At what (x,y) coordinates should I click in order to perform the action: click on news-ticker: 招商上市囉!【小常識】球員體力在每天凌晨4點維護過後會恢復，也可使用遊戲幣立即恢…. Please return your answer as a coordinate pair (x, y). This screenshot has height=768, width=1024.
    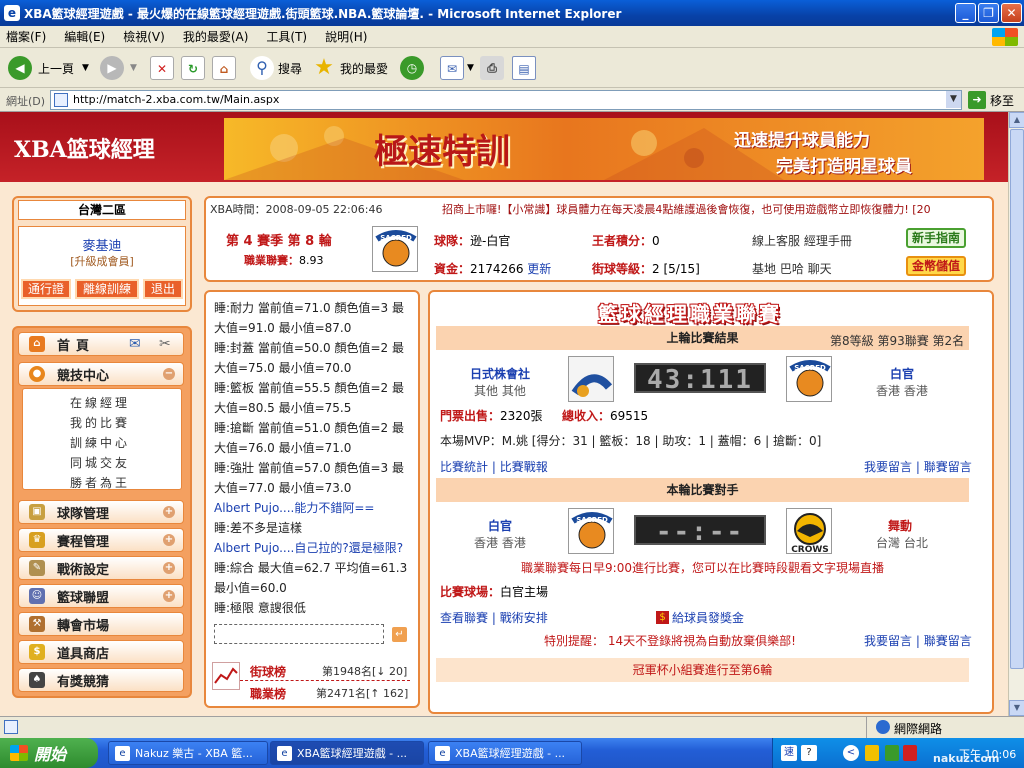
    Looking at the image, I should click on (716, 209).